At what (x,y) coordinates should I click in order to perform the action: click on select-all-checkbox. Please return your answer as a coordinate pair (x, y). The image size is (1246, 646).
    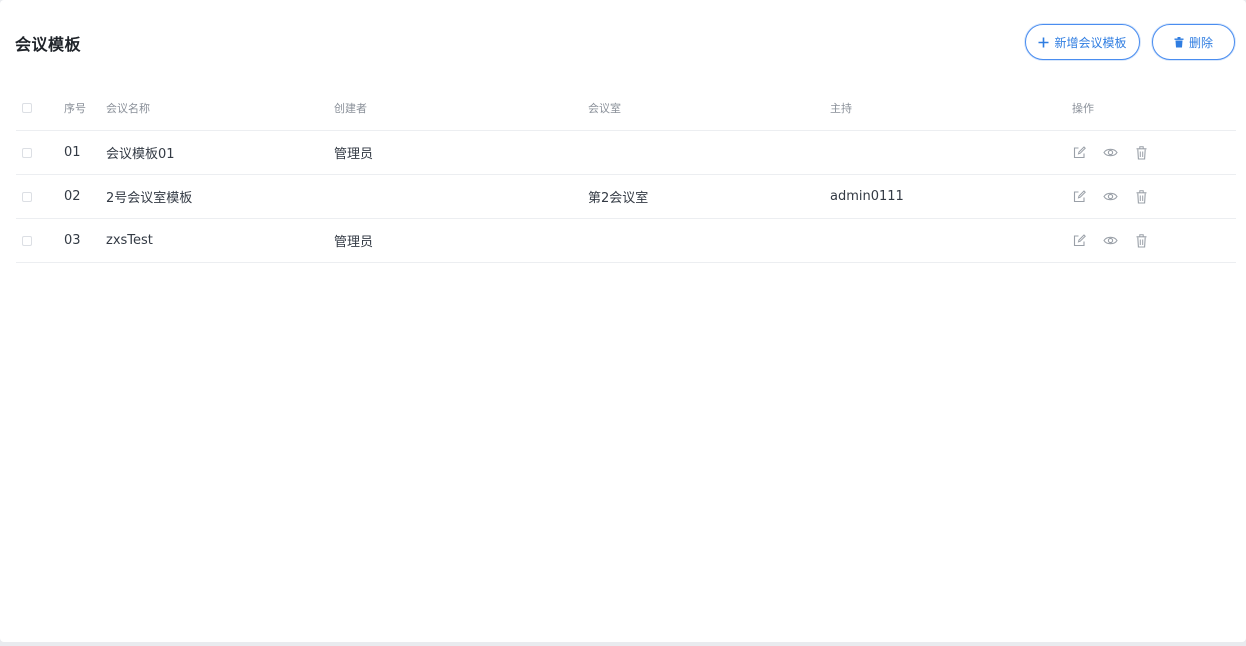
    Looking at the image, I should click on (27, 108).